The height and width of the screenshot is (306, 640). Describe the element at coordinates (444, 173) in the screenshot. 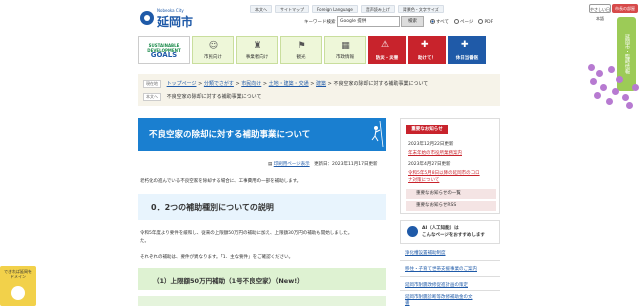

I see `notice-link-2: 令和5年5月8日以降の延岡市のコロ` at that location.